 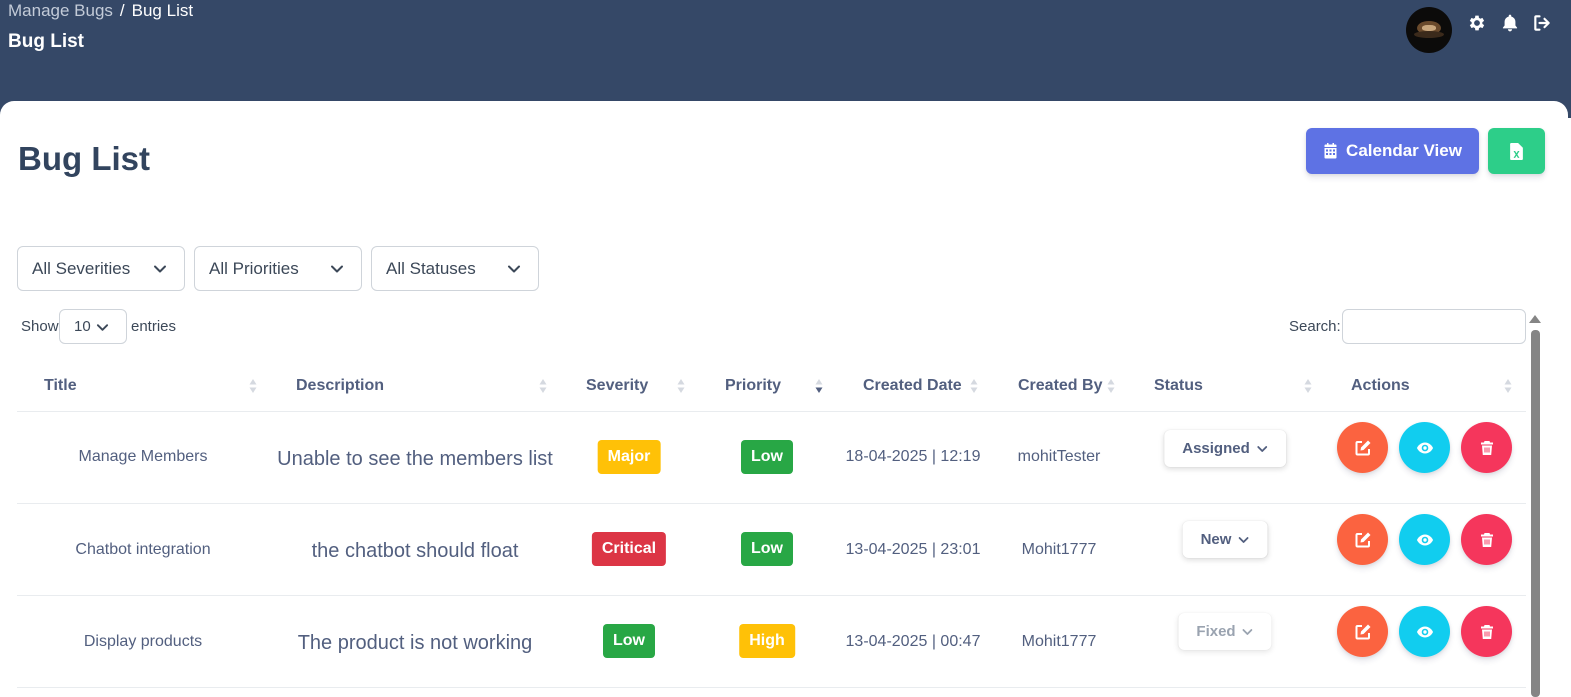 I want to click on severity-filter-value: All Severities, so click(x=81, y=268).